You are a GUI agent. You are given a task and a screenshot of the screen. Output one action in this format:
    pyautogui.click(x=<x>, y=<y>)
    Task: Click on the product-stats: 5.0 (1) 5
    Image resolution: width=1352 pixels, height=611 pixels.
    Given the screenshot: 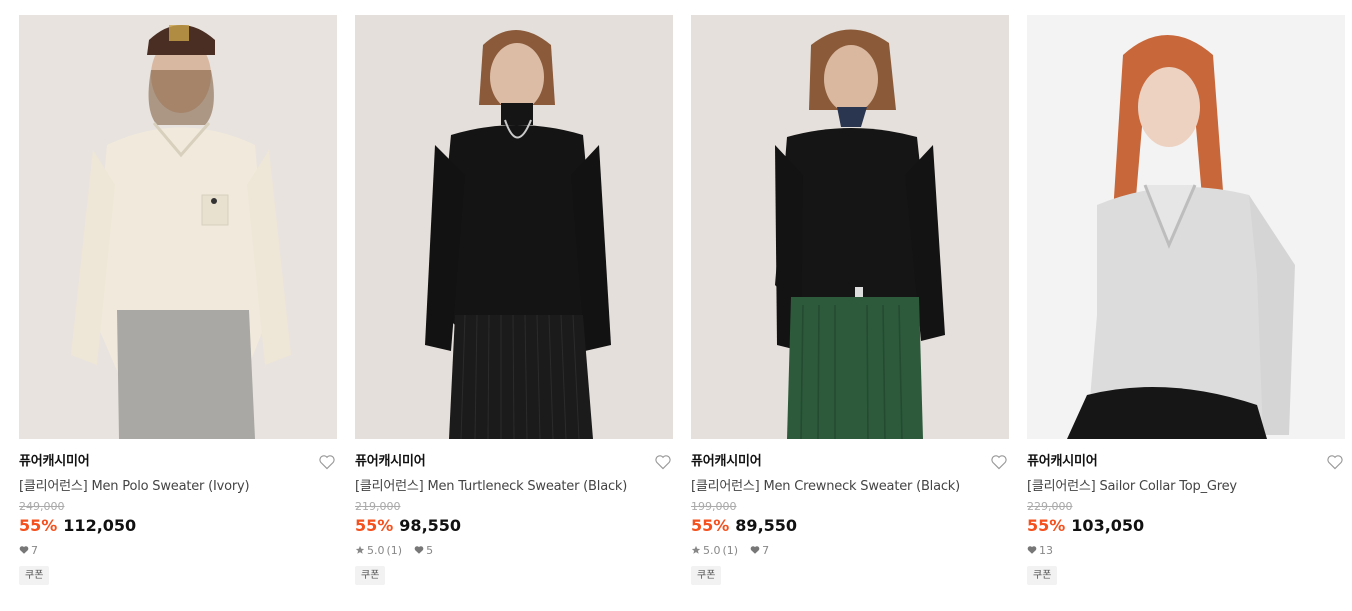 What is the action you would take?
    pyautogui.click(x=514, y=550)
    